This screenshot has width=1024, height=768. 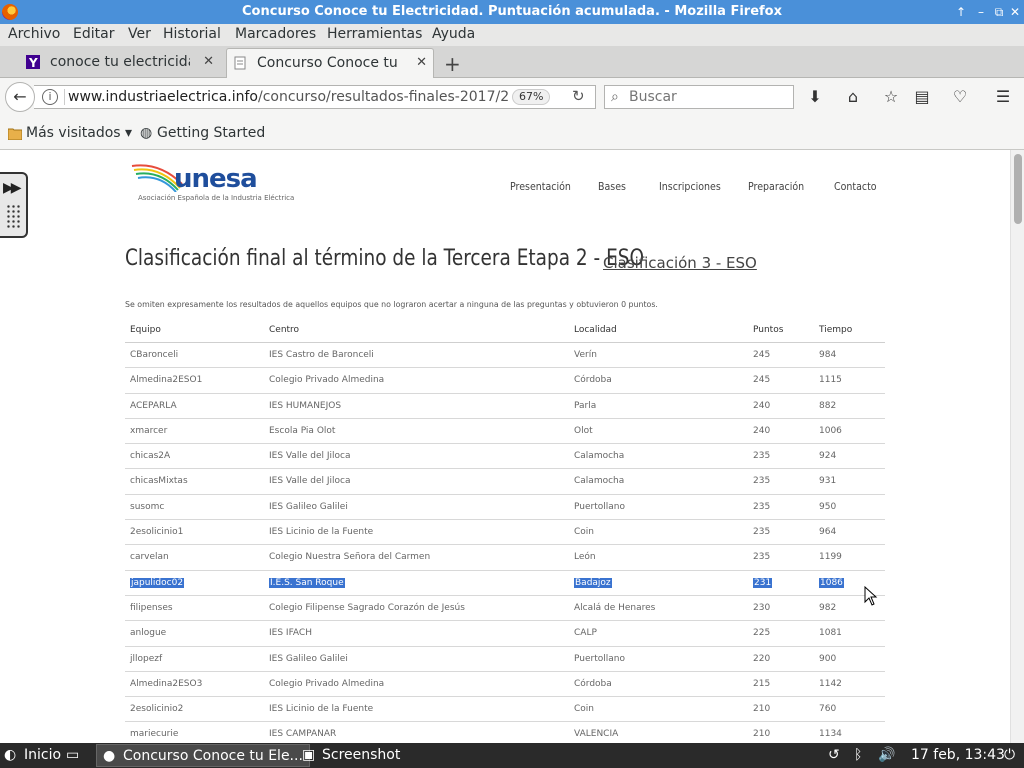 What do you see at coordinates (961, 12) in the screenshot?
I see `window-up-icon: ↑` at bounding box center [961, 12].